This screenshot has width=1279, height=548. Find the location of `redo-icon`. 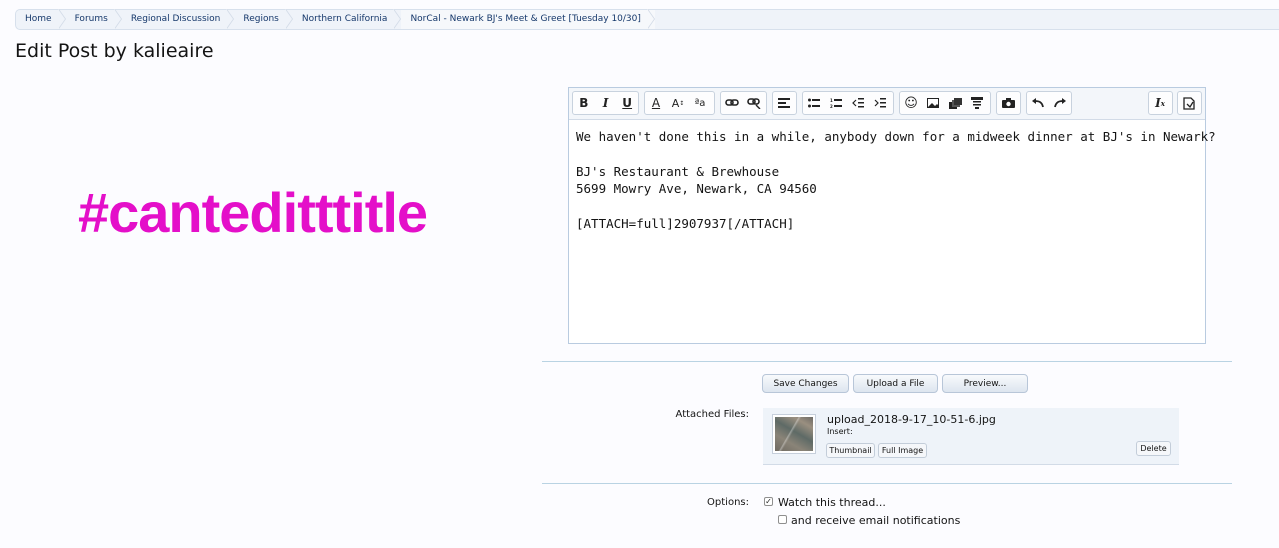

redo-icon is located at coordinates (1060, 103).